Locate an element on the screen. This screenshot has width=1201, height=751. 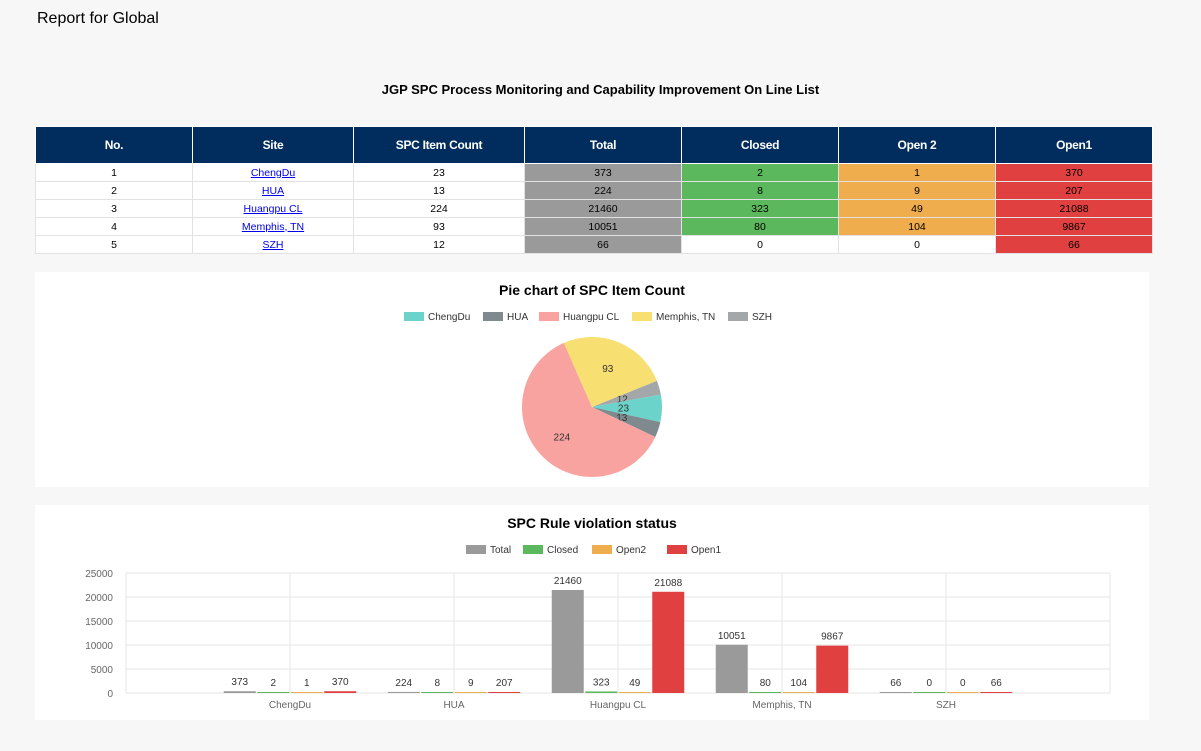
table-row: 2 HUA 13 224 8 9 207 is located at coordinates (594, 190).